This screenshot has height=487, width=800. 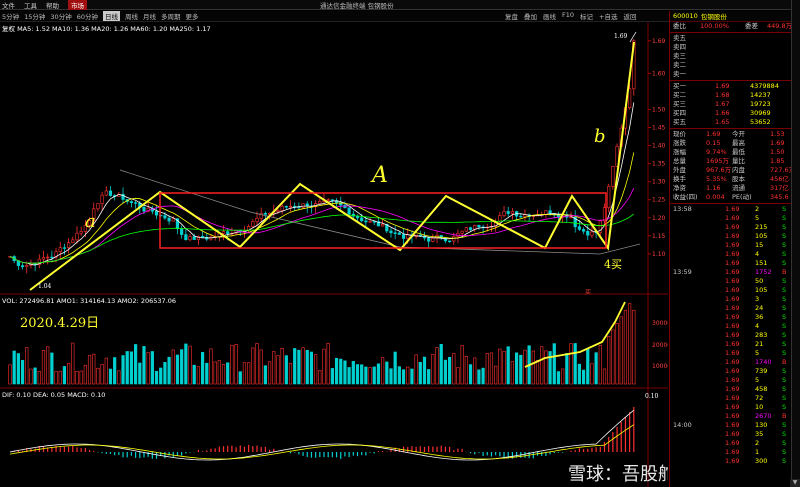 What do you see at coordinates (30, 5) in the screenshot?
I see `menu-item-tools: 工具` at bounding box center [30, 5].